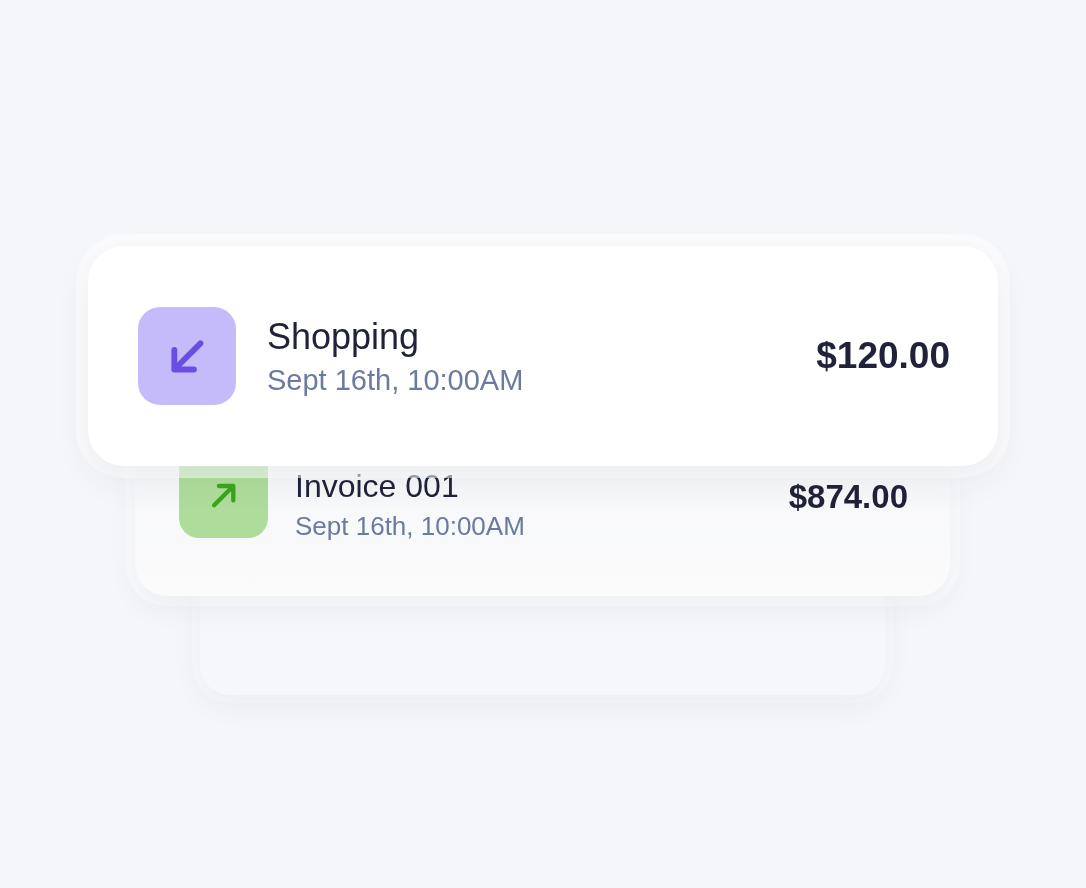 This screenshot has height=888, width=1086. I want to click on transaction-amount: $874.00, so click(848, 497).